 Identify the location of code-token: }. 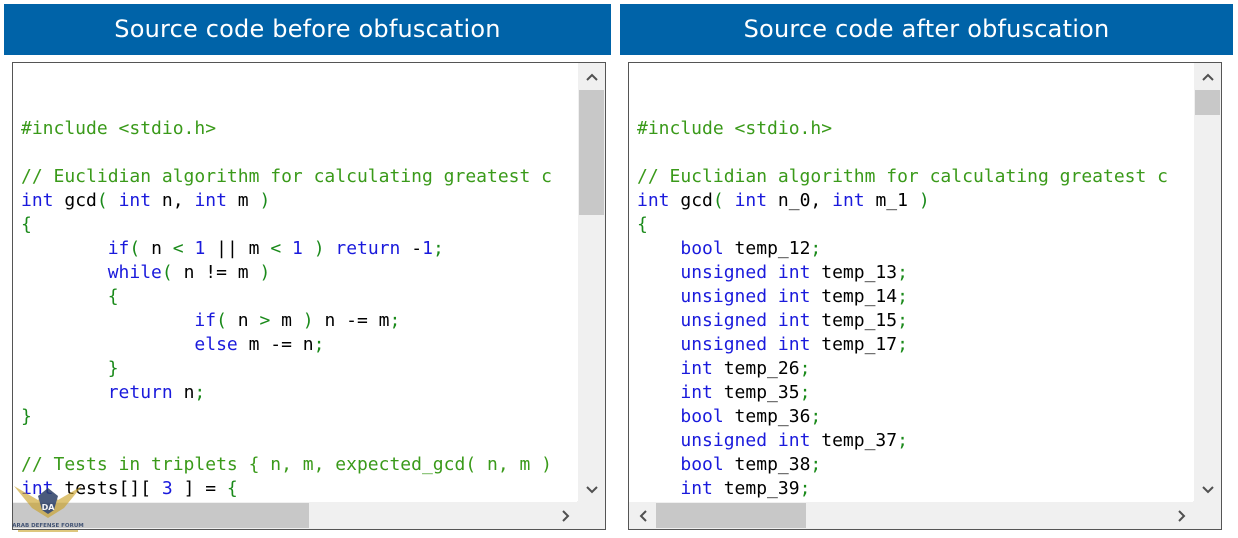
(113, 368).